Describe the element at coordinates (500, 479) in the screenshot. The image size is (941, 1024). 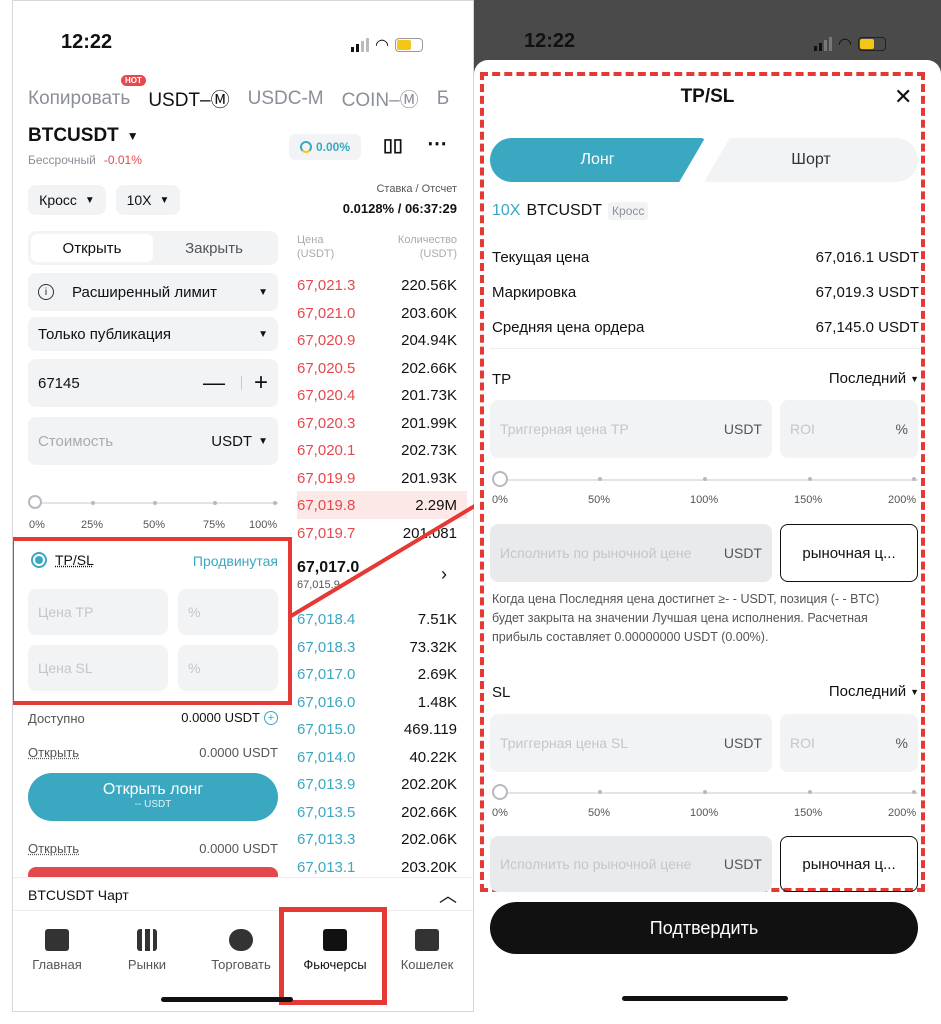
I see `tp-slider-knob` at that location.